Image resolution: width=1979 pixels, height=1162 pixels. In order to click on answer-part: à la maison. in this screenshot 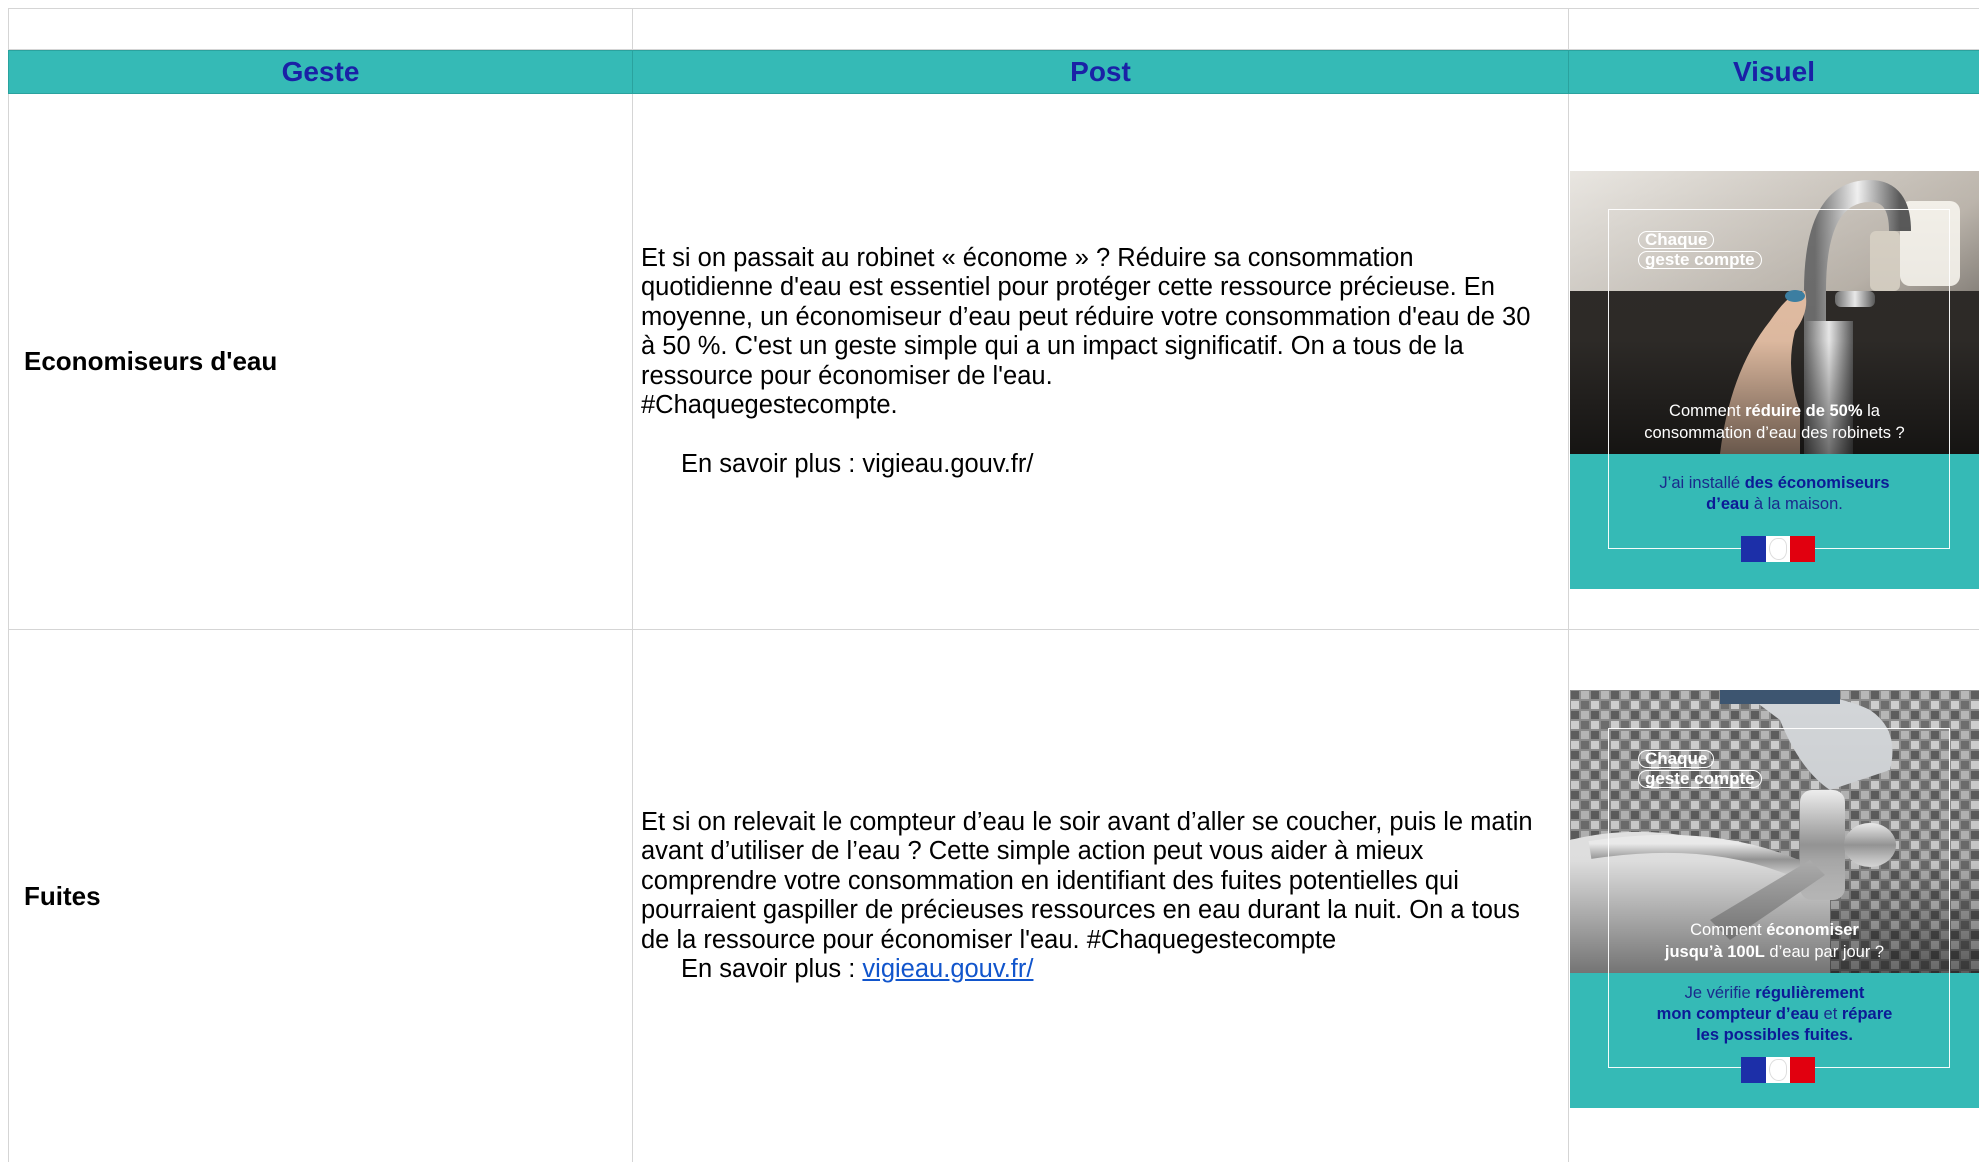, I will do `click(1796, 504)`.